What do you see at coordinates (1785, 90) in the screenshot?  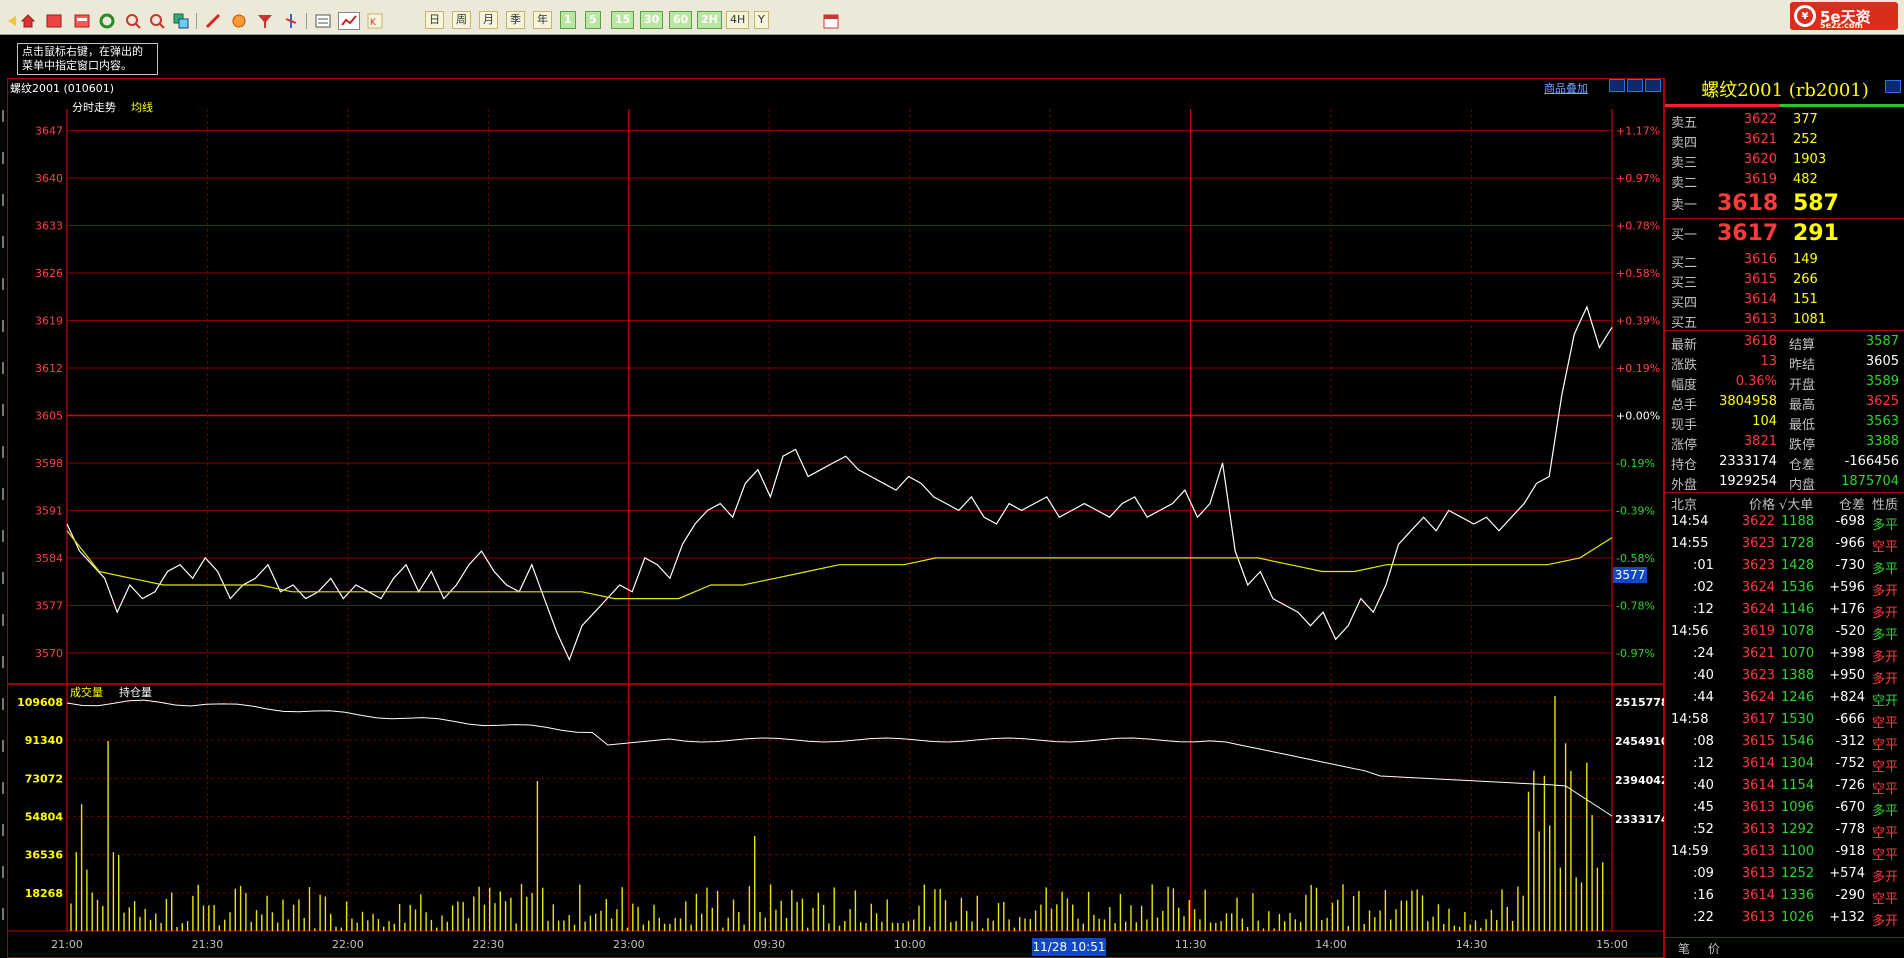 I see `quote-title: 螺纹2001 (rb2001)` at bounding box center [1785, 90].